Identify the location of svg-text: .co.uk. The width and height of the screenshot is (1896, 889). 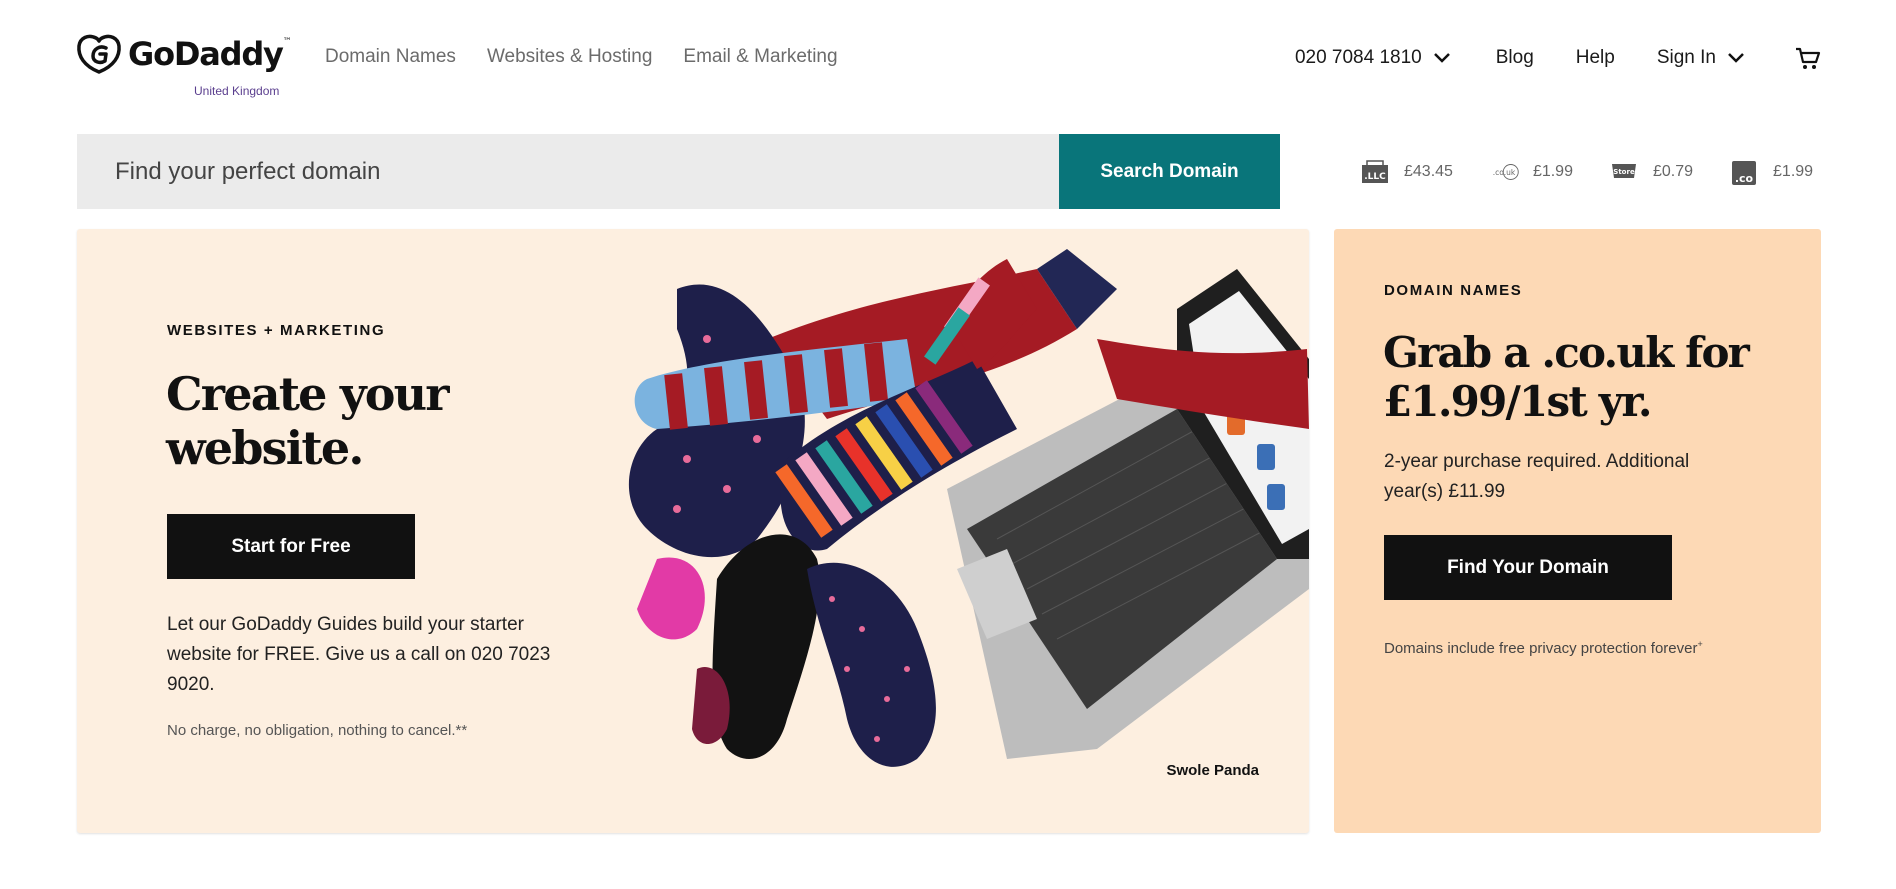
(1504, 172).